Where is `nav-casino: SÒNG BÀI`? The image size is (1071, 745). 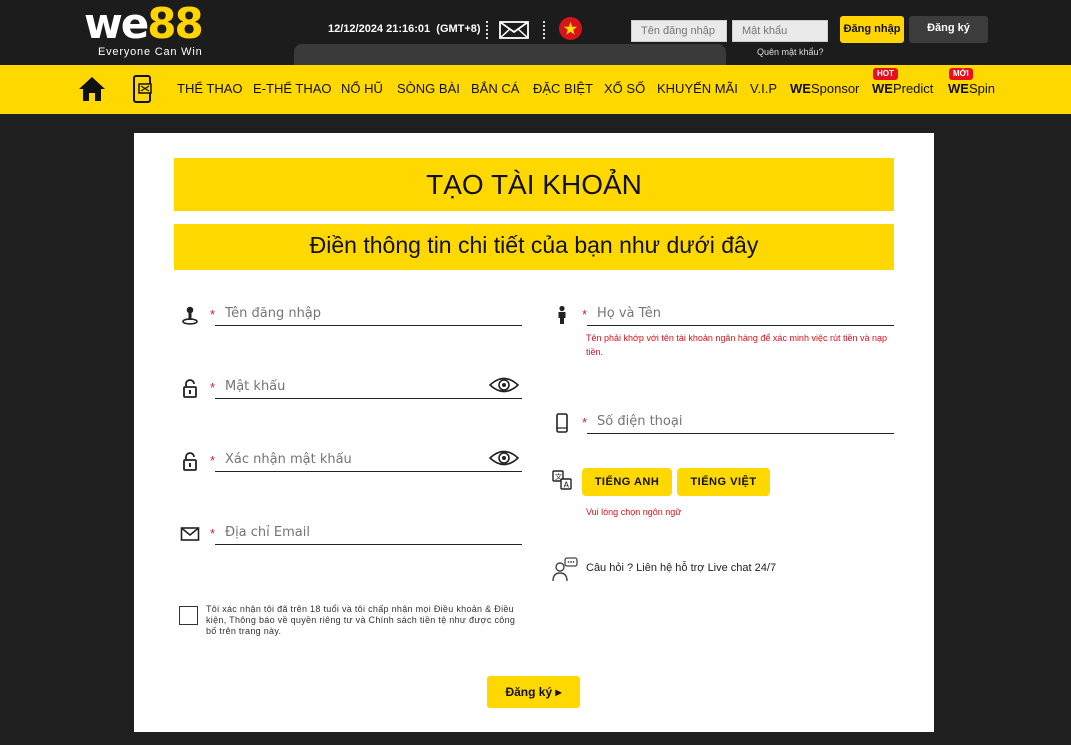
nav-casino: SÒNG BÀI is located at coordinates (428, 88).